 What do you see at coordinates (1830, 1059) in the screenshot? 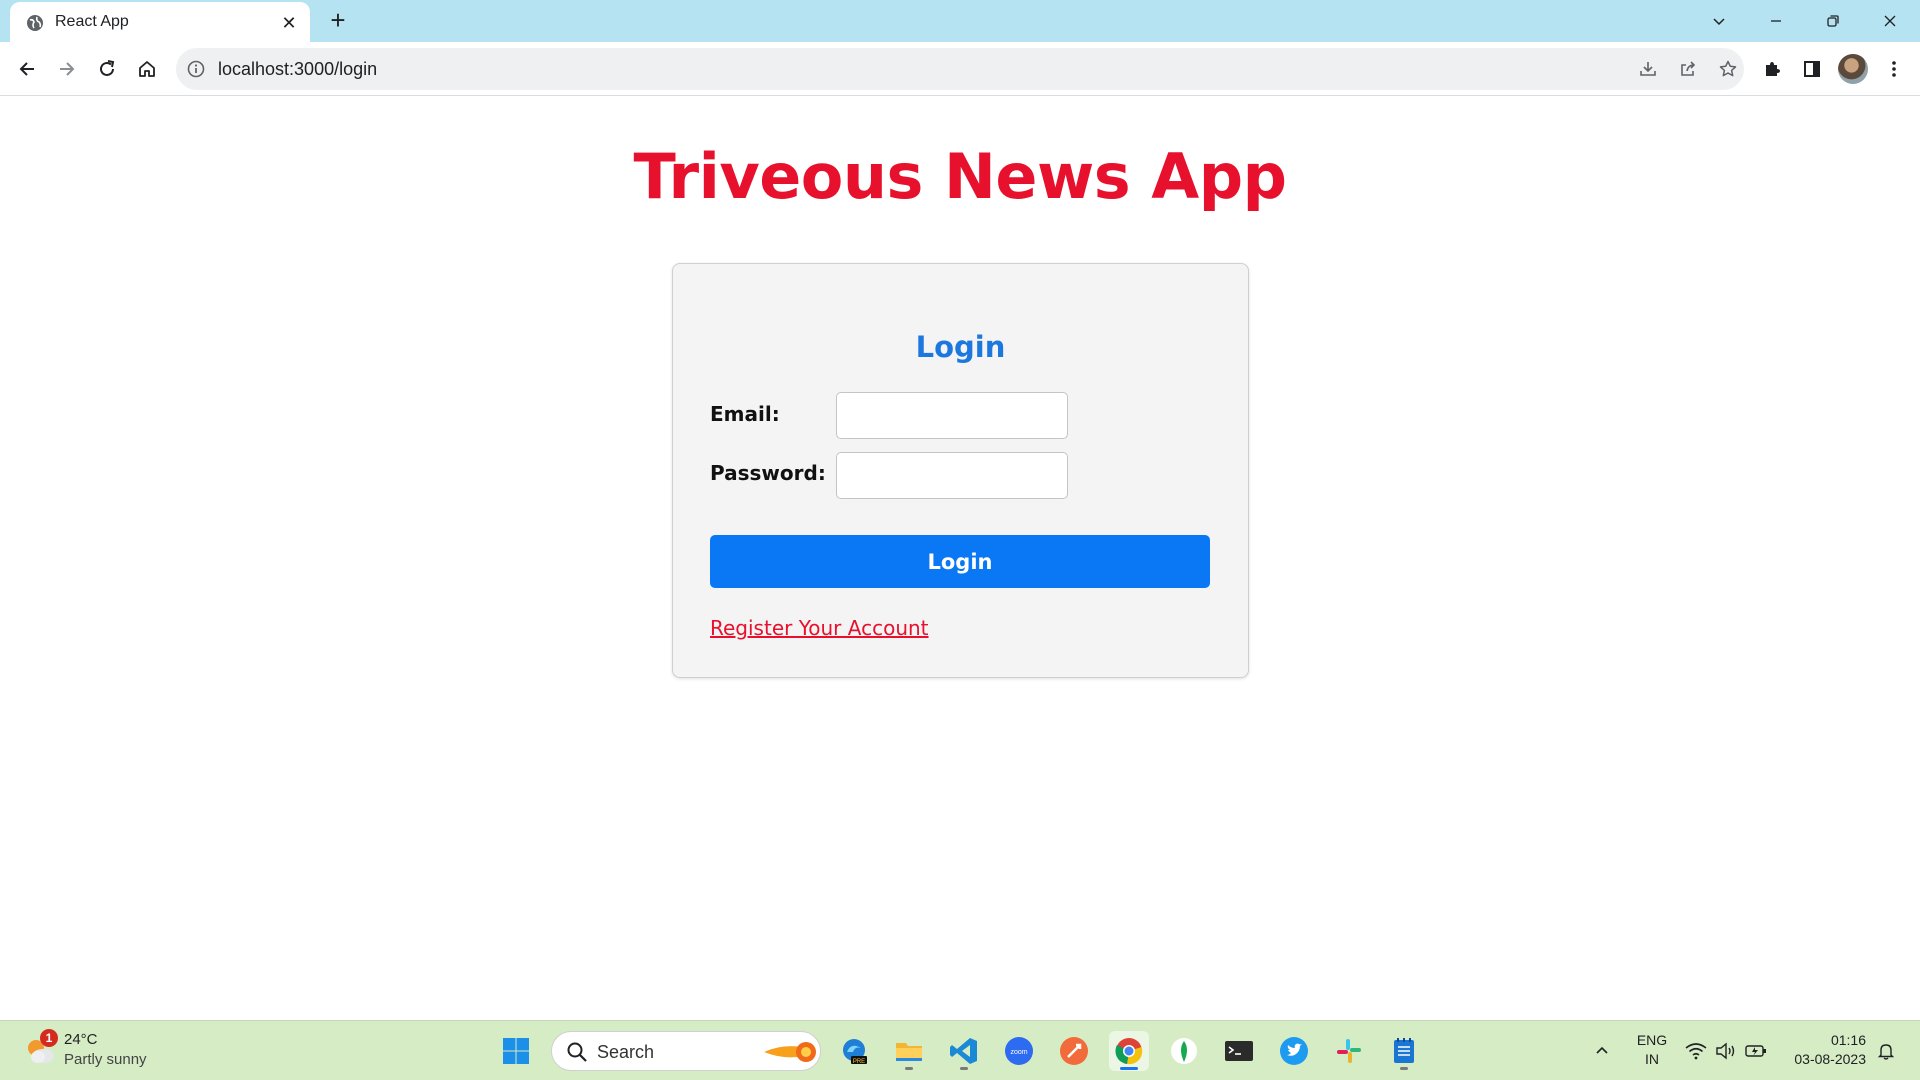
I see `clock-date: 03-08-2023` at bounding box center [1830, 1059].